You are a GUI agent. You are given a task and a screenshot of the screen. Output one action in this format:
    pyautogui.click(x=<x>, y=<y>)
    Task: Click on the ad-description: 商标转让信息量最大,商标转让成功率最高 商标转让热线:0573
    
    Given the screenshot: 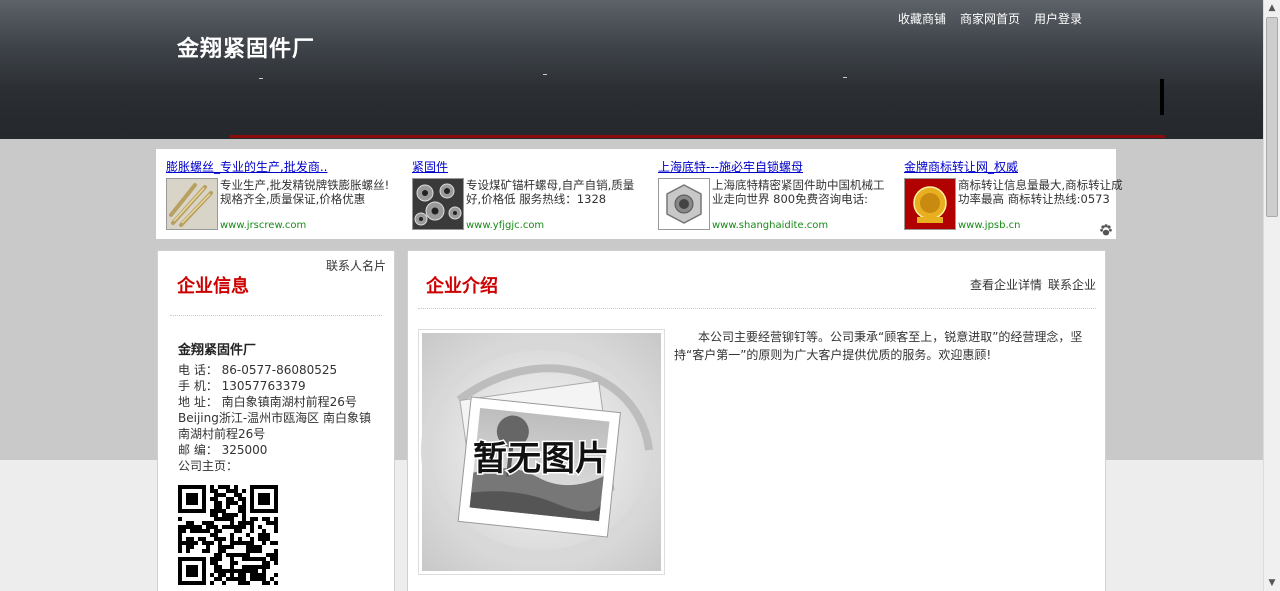 What is the action you would take?
    pyautogui.click(x=1040, y=192)
    